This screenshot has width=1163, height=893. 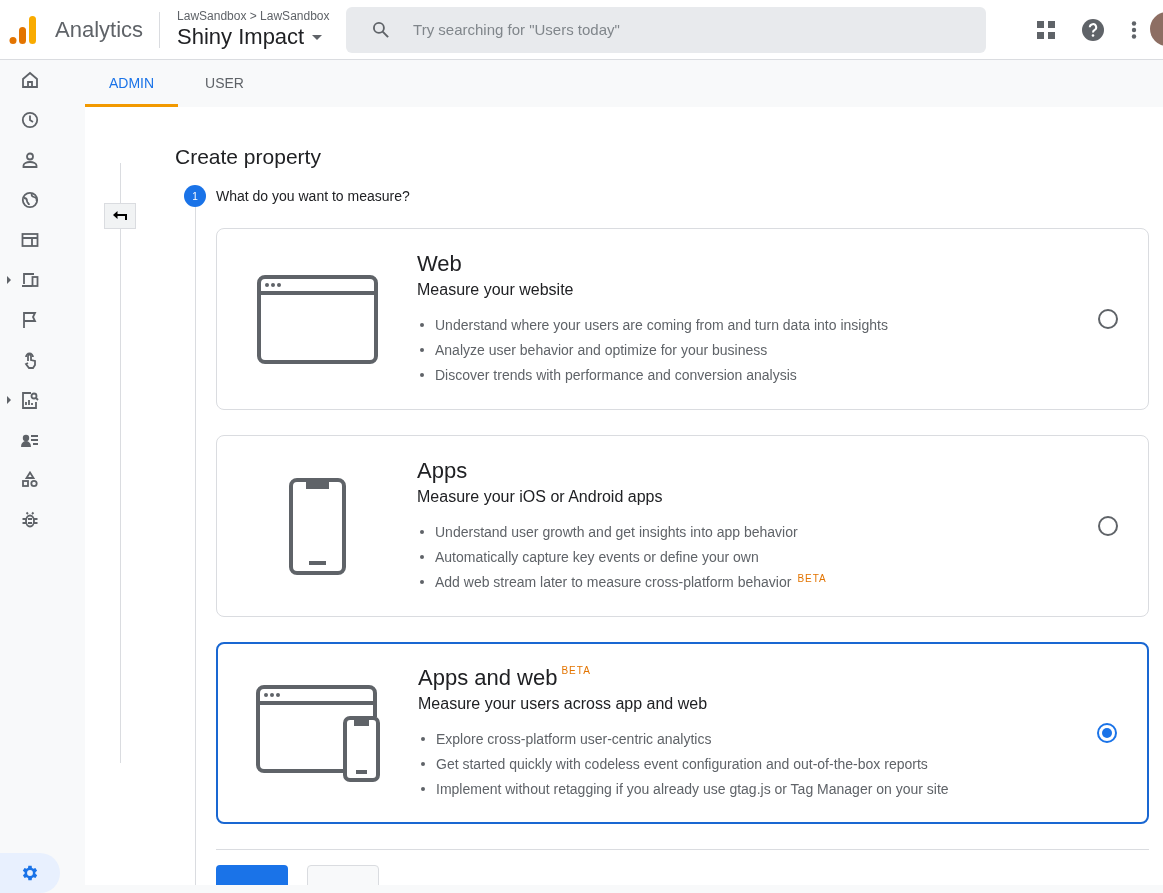 I want to click on feature-text: Understand where your users are coming from and turn data into insights, so click(x=661, y=325).